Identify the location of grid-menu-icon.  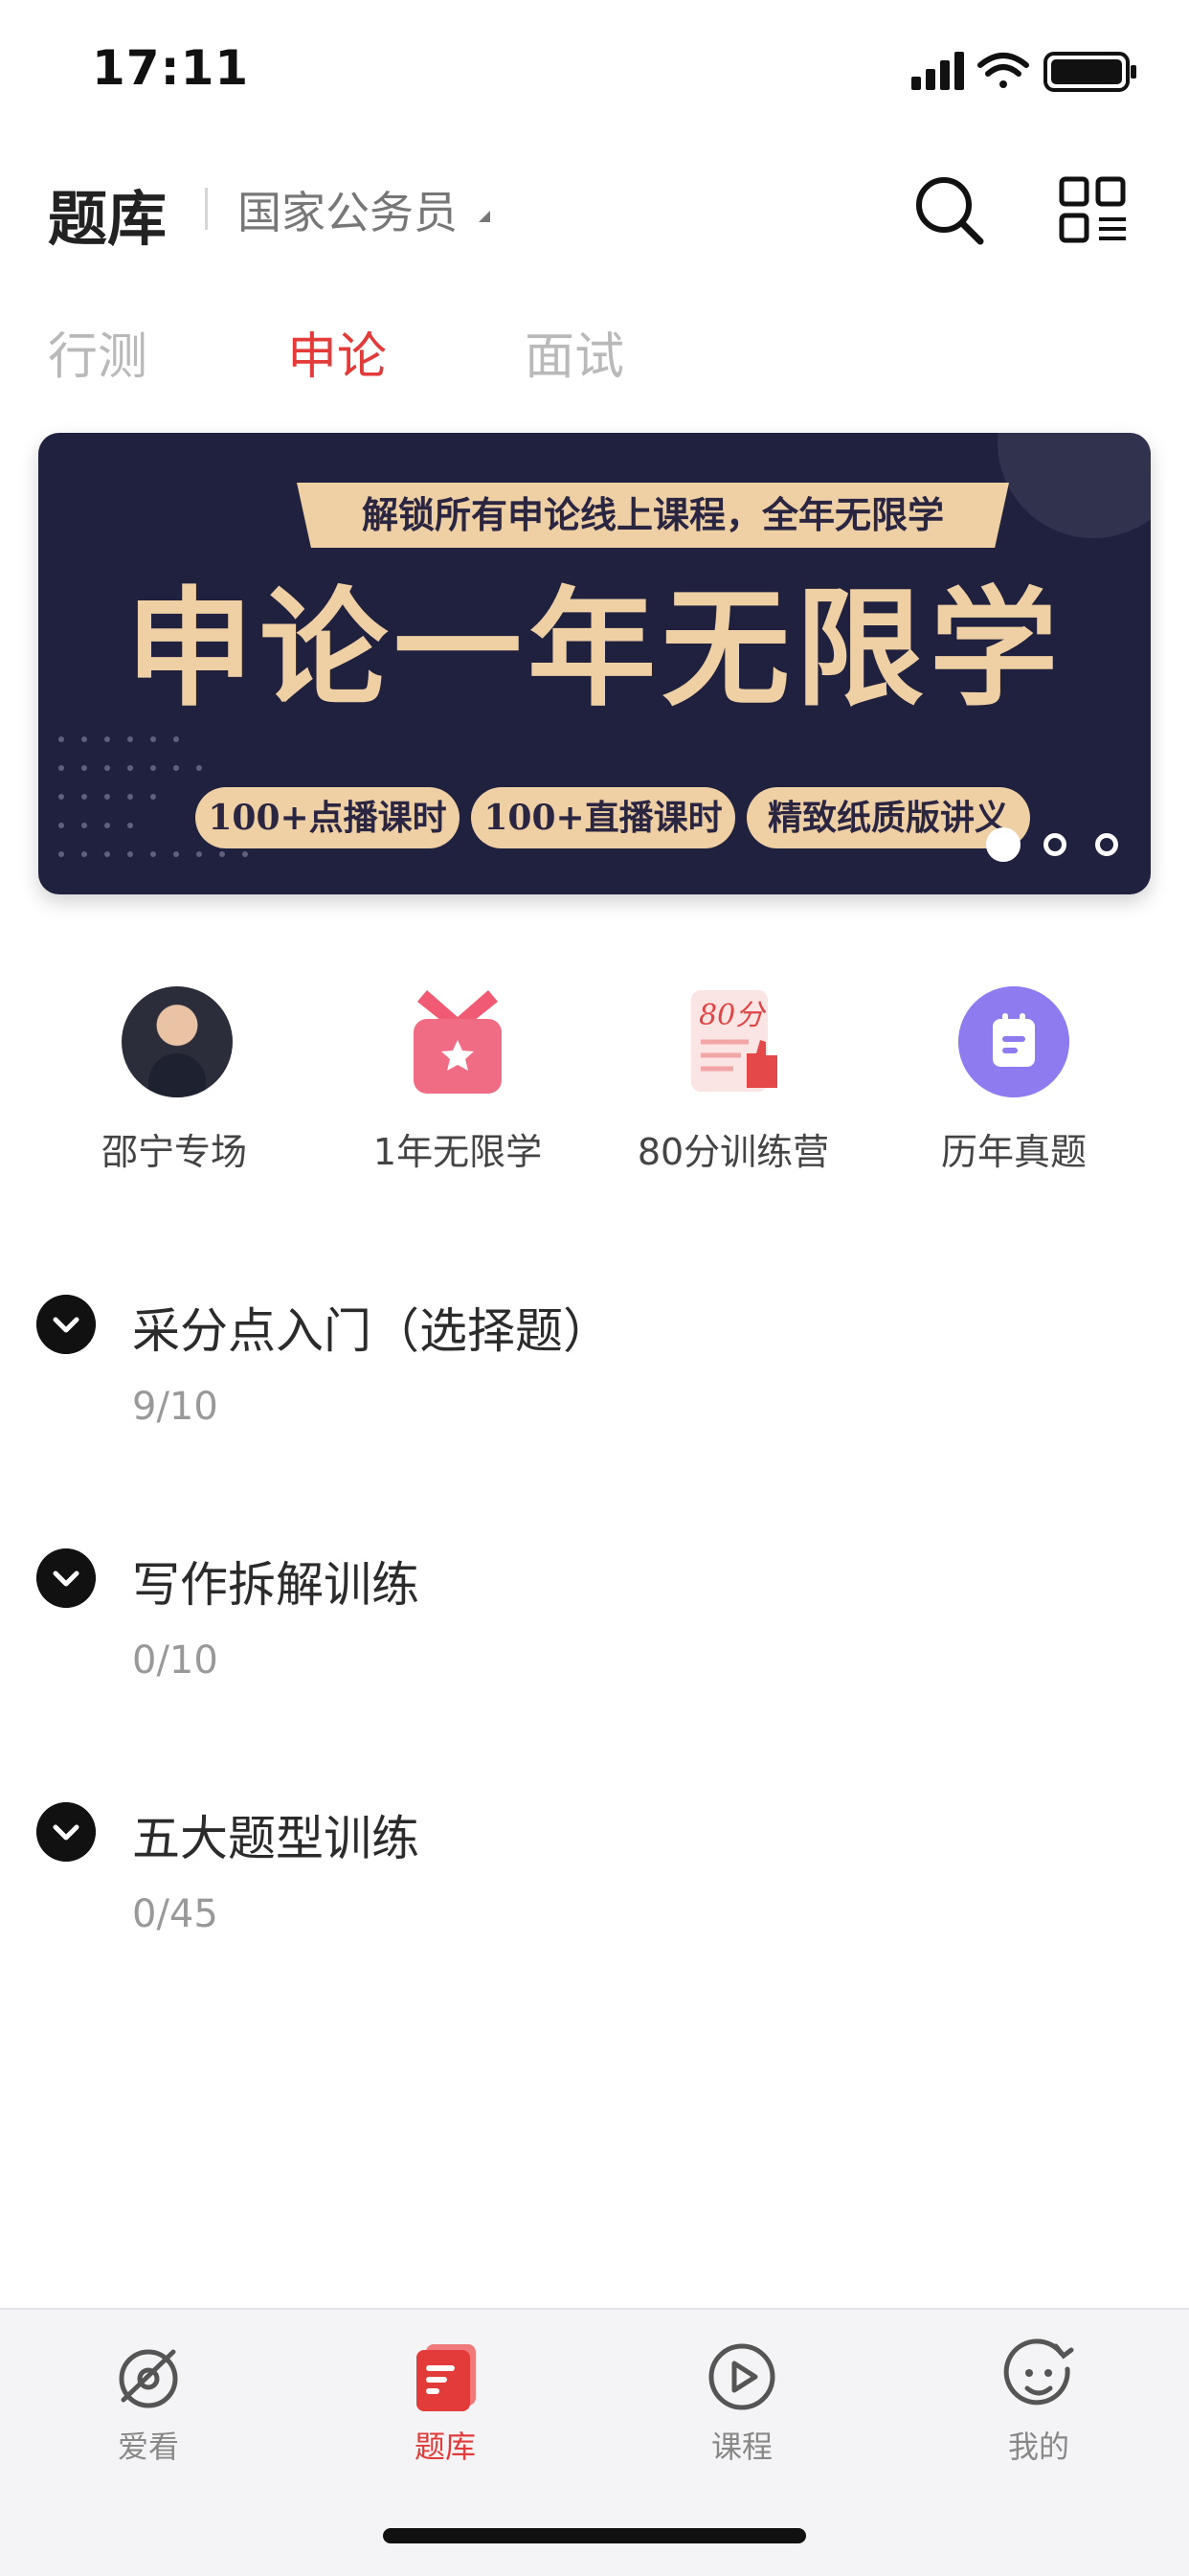
(1093, 210).